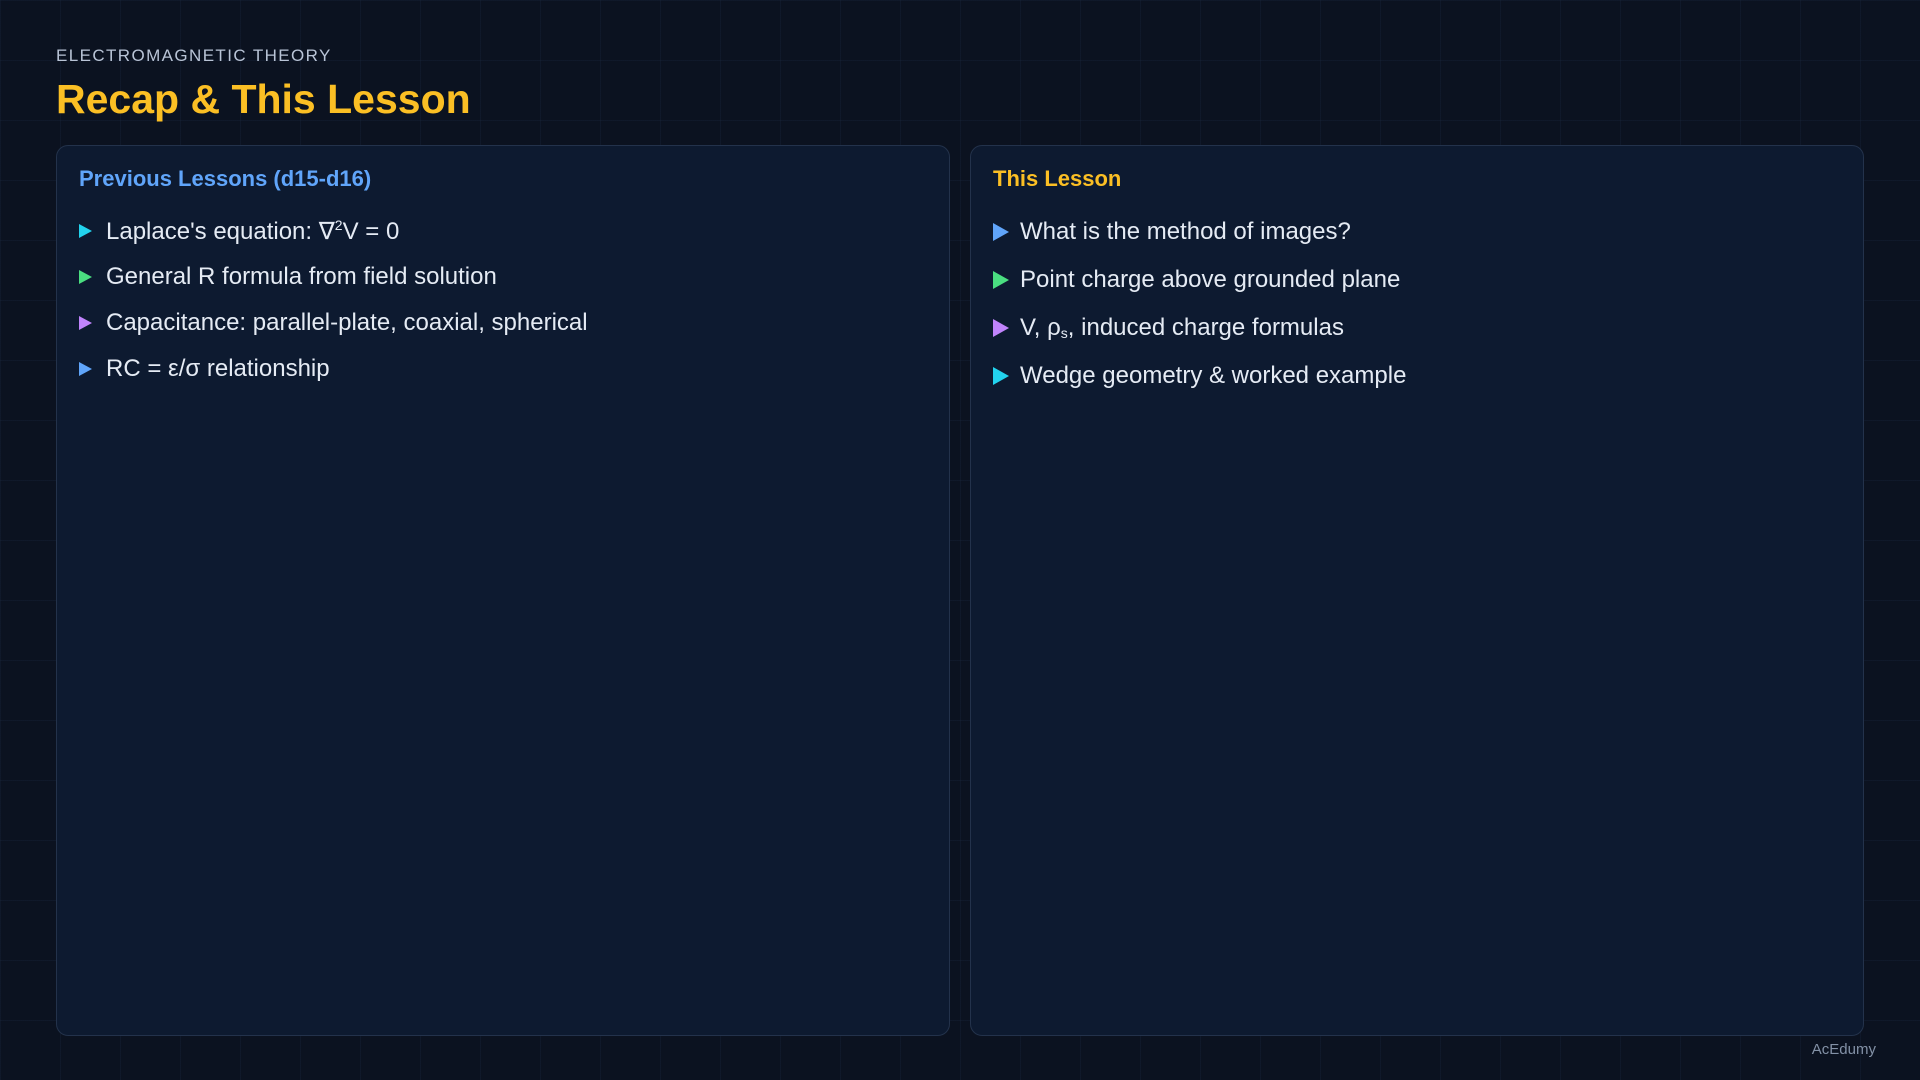 The height and width of the screenshot is (1080, 1920). What do you see at coordinates (1417, 376) in the screenshot?
I see `list-item: Wedge geometry & worked example` at bounding box center [1417, 376].